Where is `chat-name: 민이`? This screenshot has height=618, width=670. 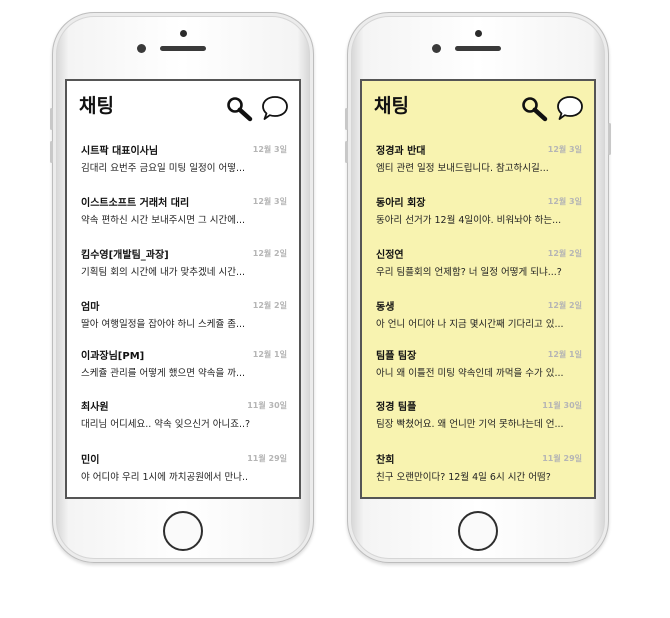
chat-name: 민이 is located at coordinates (90, 460).